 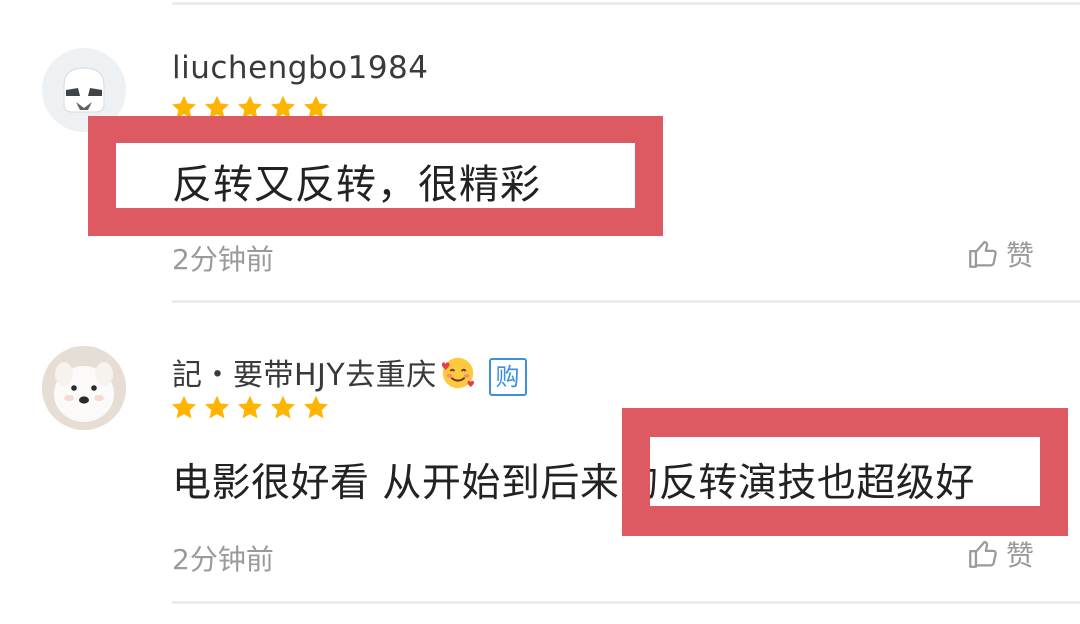 What do you see at coordinates (356, 185) in the screenshot?
I see `comment-text: 反转又反转，很精彩` at bounding box center [356, 185].